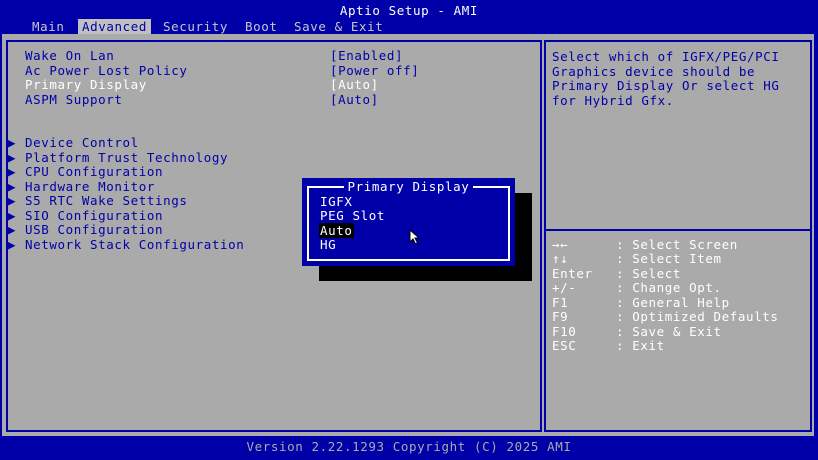 This screenshot has height=460, width=818. Describe the element at coordinates (666, 86) in the screenshot. I see `help-line: Primary Display Or select HG` at that location.